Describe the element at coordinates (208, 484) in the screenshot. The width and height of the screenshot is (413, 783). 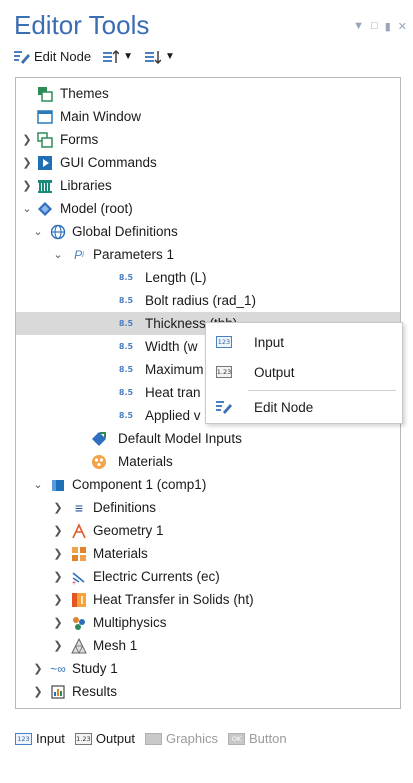
I see `tree-item-component-1: ⌄ Component 1 (comp1)` at that location.